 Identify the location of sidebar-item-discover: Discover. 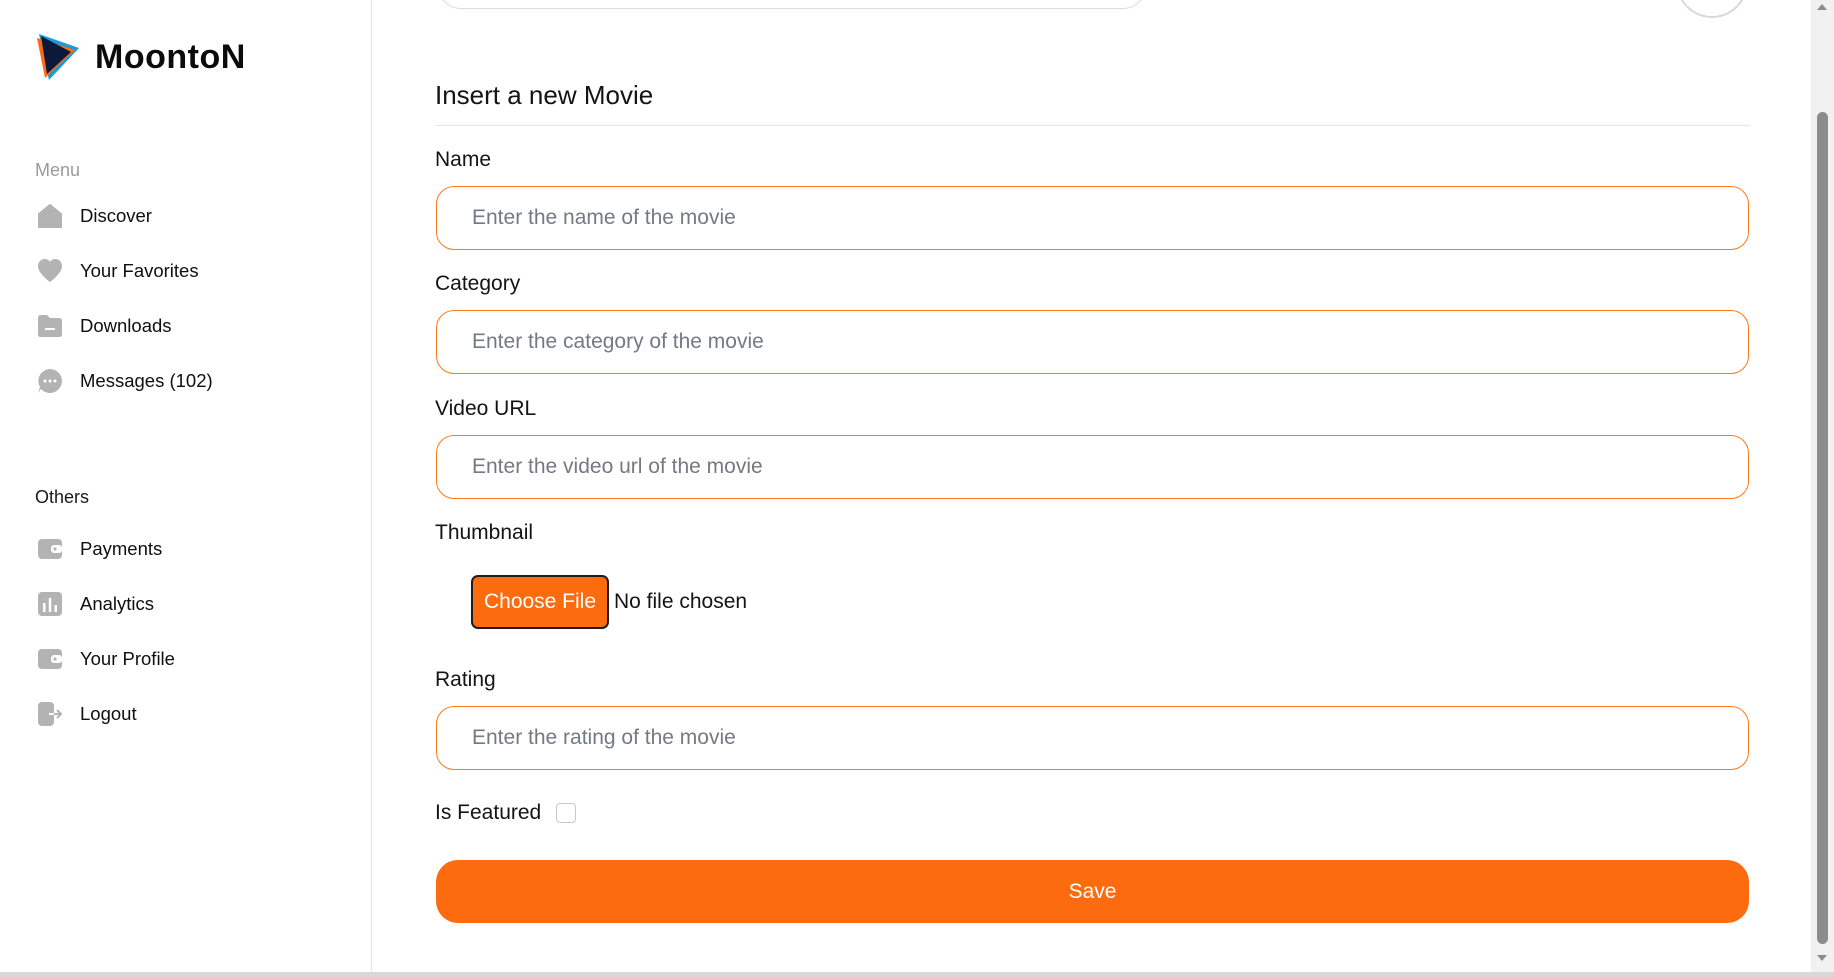
(93, 216).